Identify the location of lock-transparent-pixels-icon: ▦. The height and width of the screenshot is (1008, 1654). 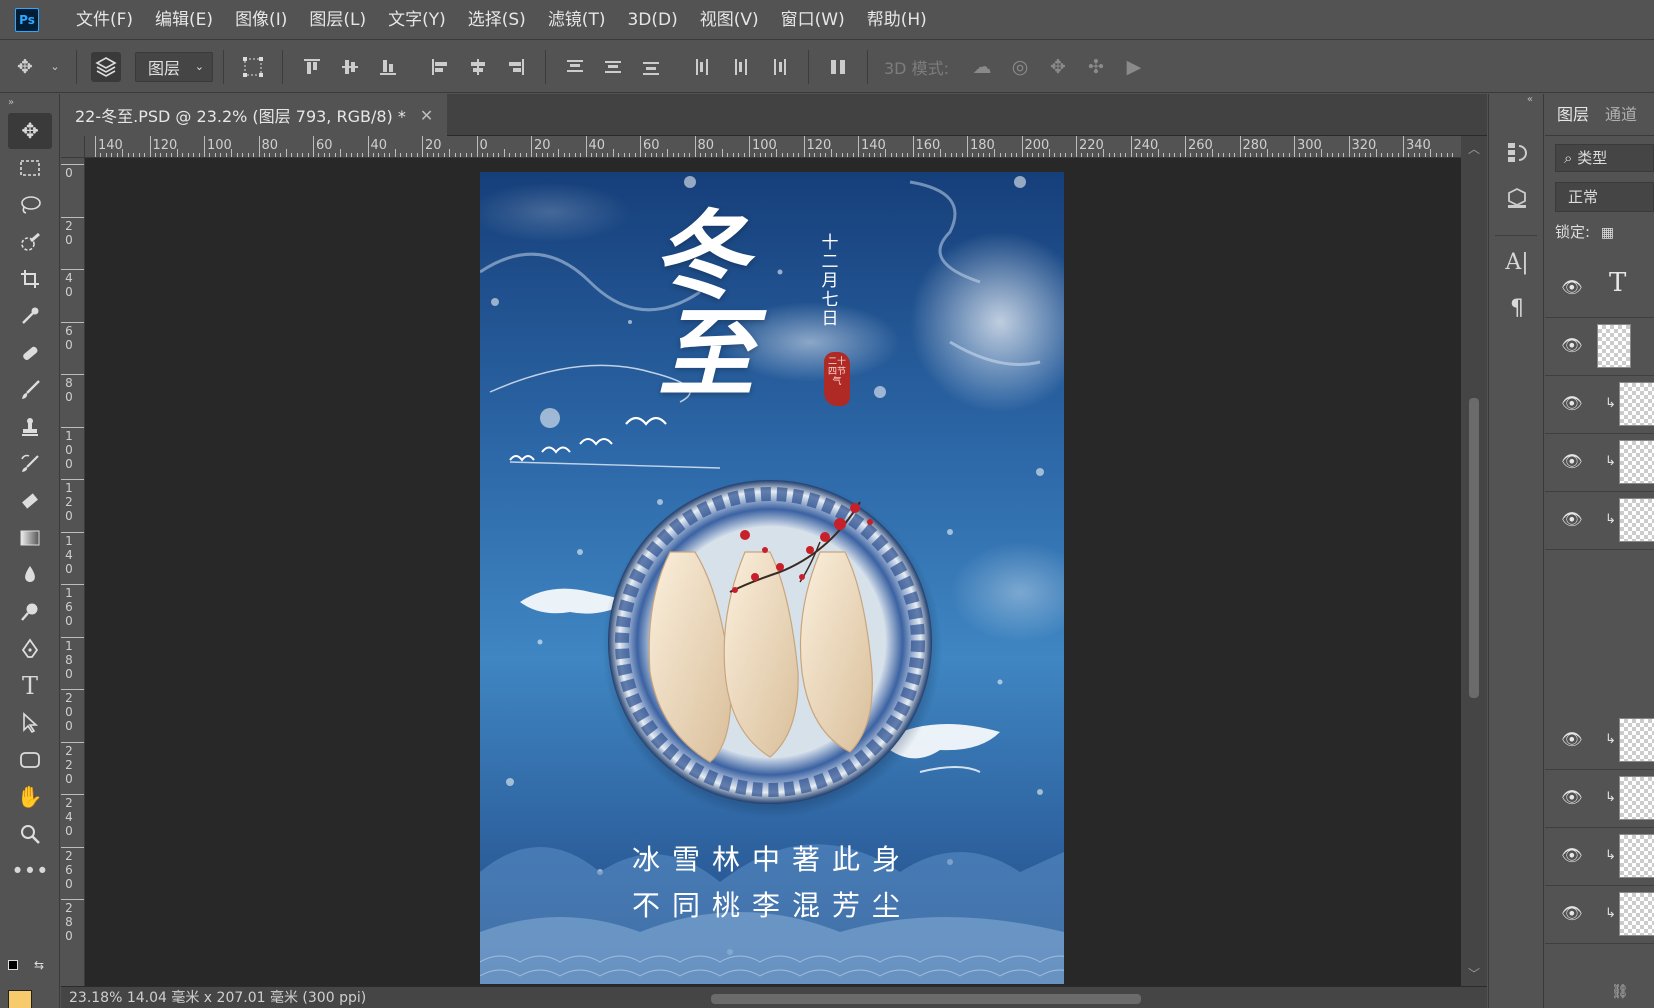
(1607, 233).